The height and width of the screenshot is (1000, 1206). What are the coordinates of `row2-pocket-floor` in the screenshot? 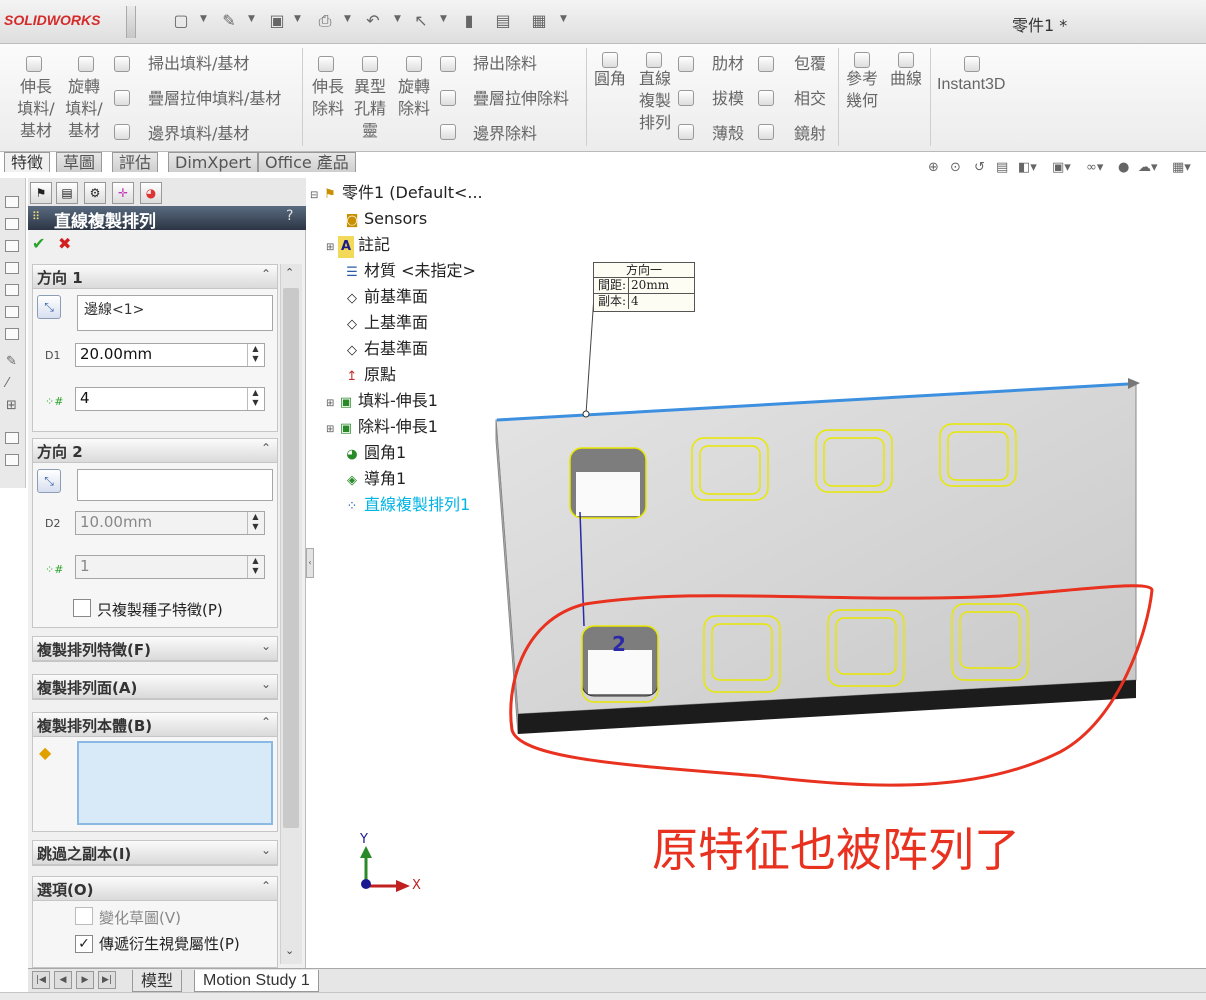 It's located at (620, 672).